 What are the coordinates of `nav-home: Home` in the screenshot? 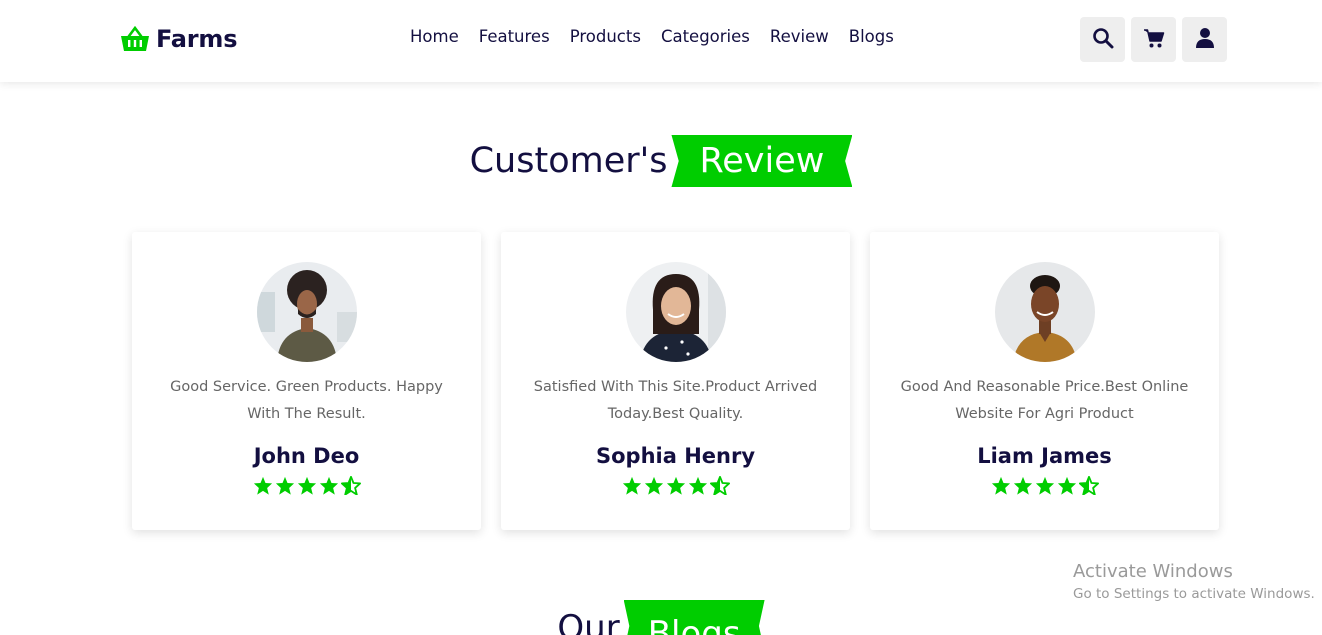 It's located at (434, 36).